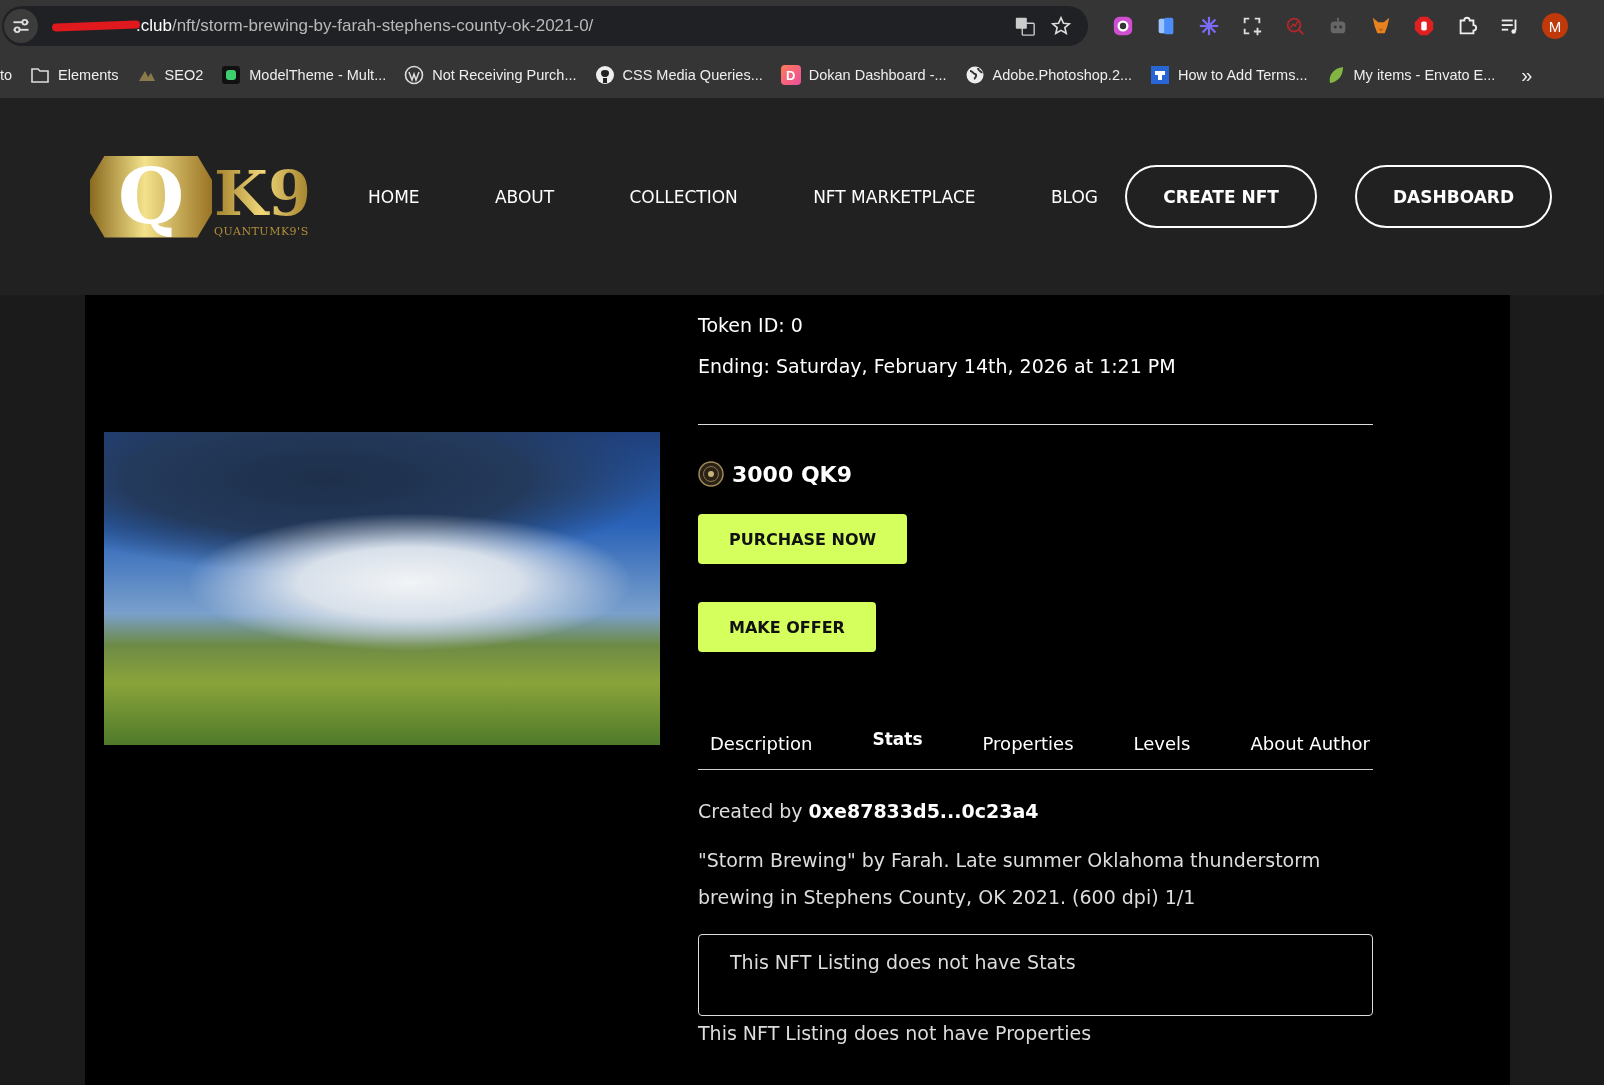 This screenshot has height=1085, width=1604. Describe the element at coordinates (790, 75) in the screenshot. I see `bookmark-favicon: D` at that location.